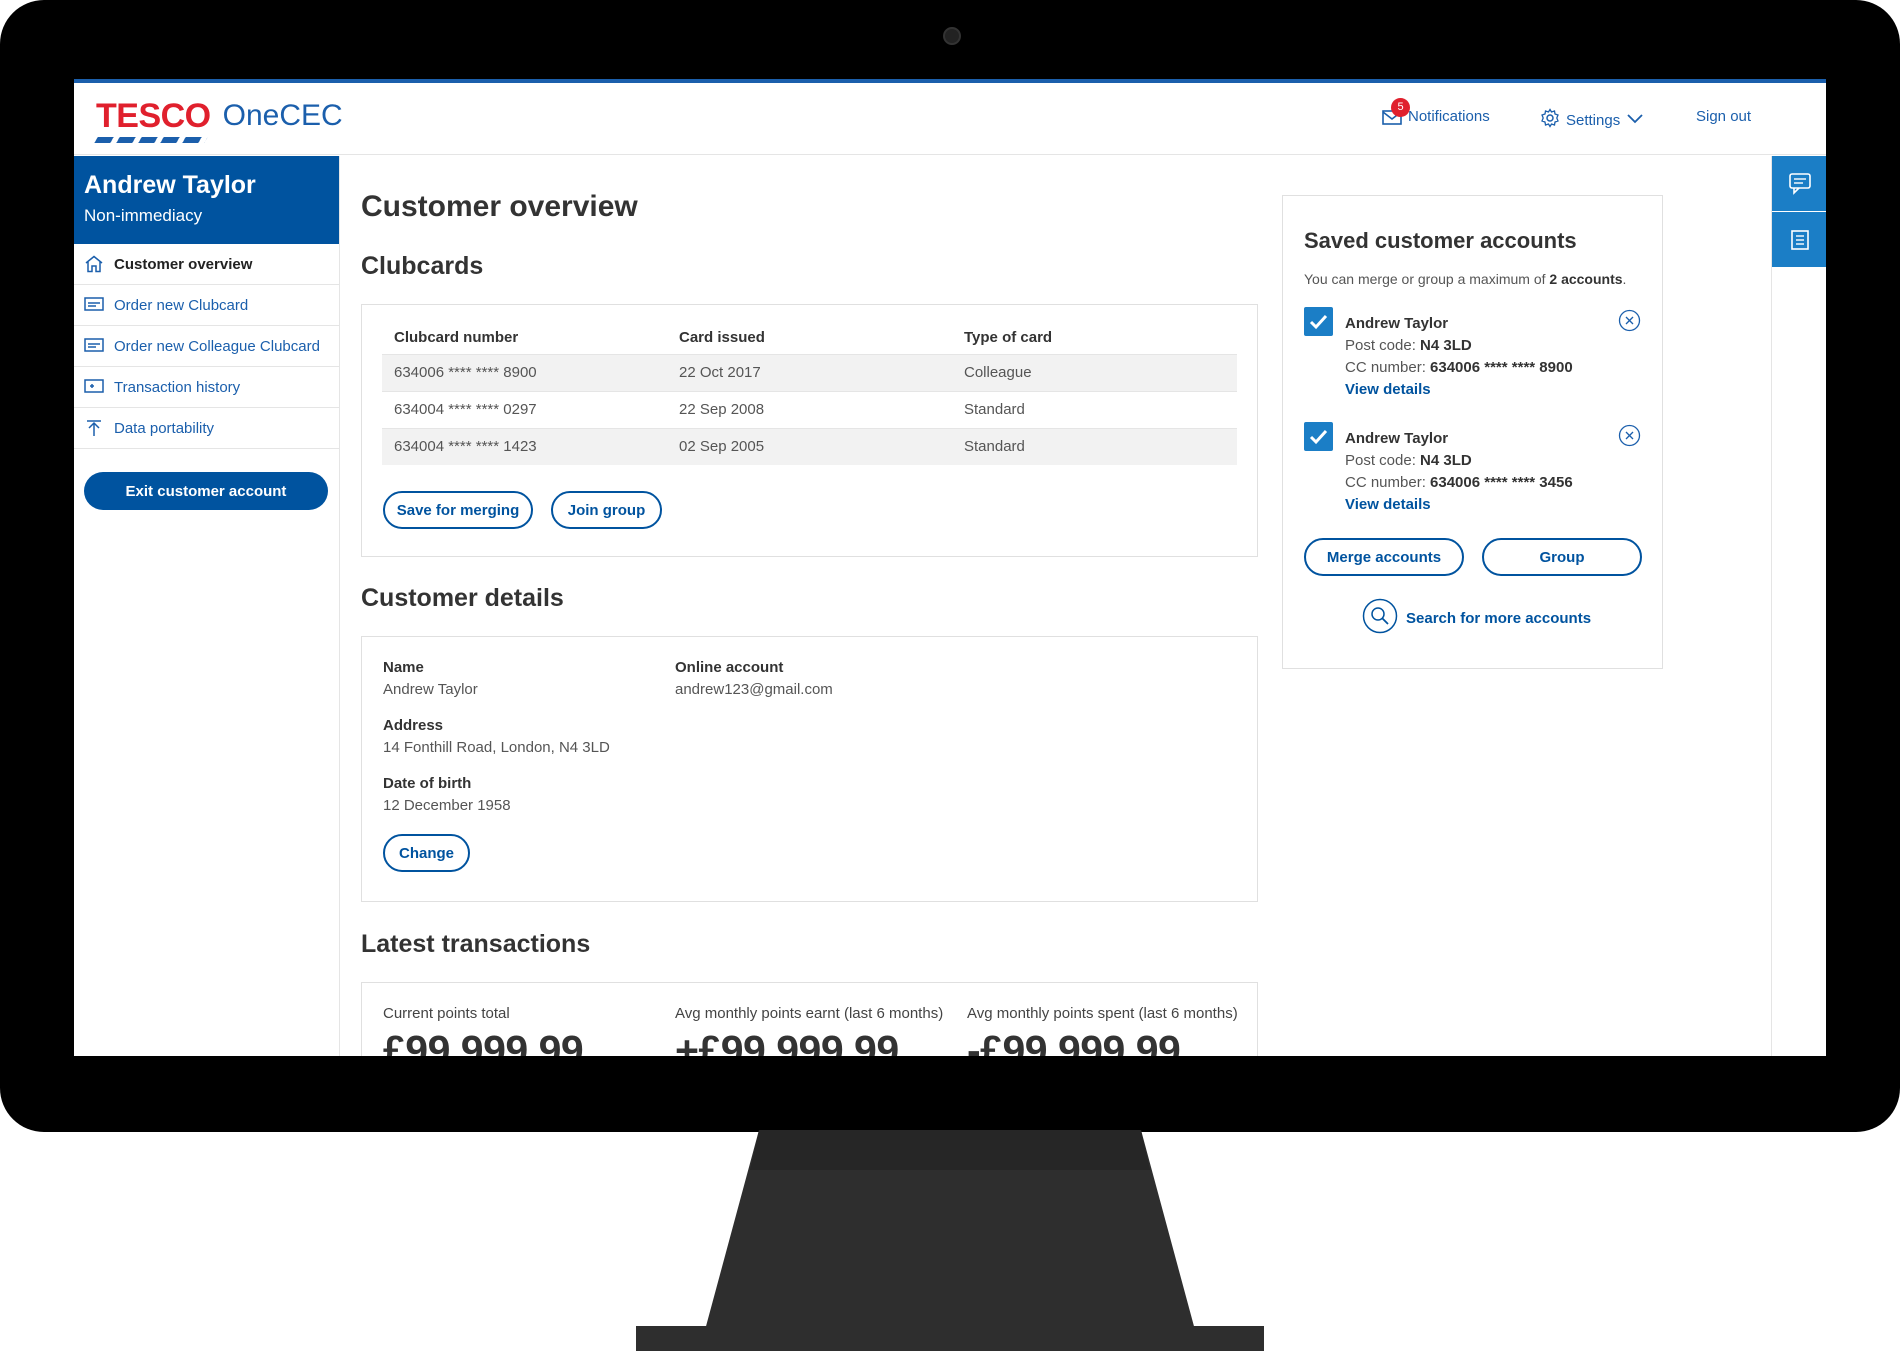  What do you see at coordinates (403, 667) in the screenshot?
I see `name-label: Name` at bounding box center [403, 667].